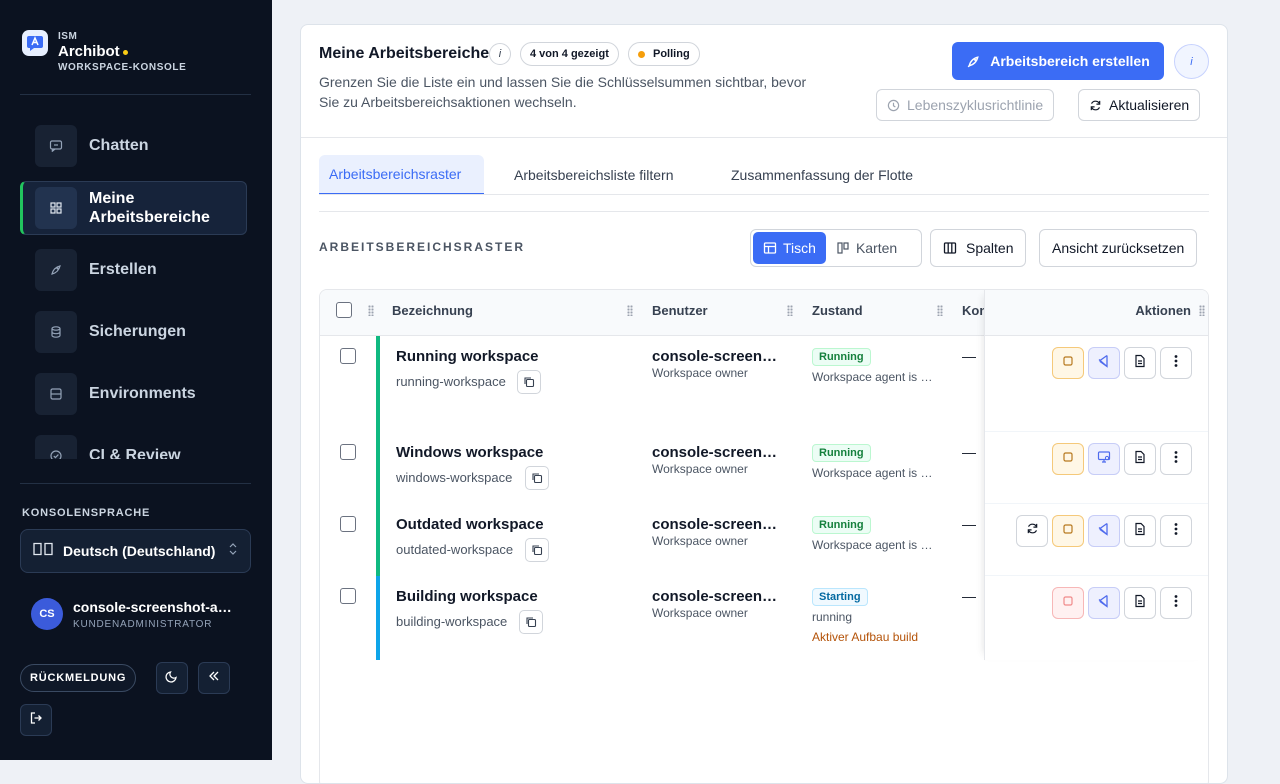  What do you see at coordinates (137, 331) in the screenshot?
I see `sidebar-item-label: Sicherungen` at bounding box center [137, 331].